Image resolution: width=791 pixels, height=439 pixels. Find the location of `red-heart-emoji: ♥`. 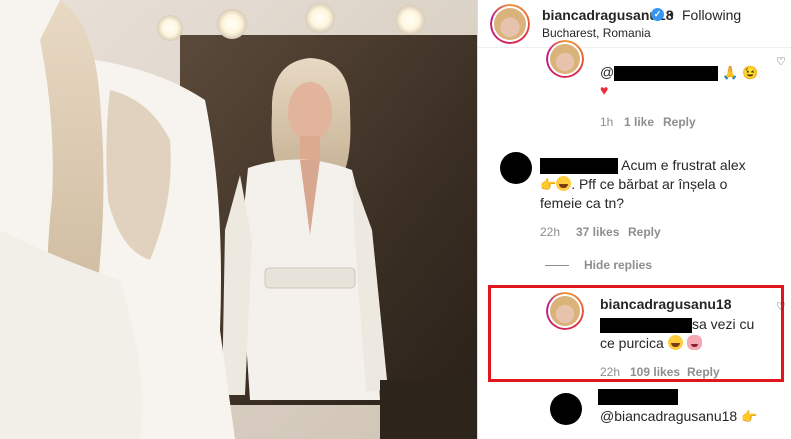

red-heart-emoji: ♥ is located at coordinates (604, 90).